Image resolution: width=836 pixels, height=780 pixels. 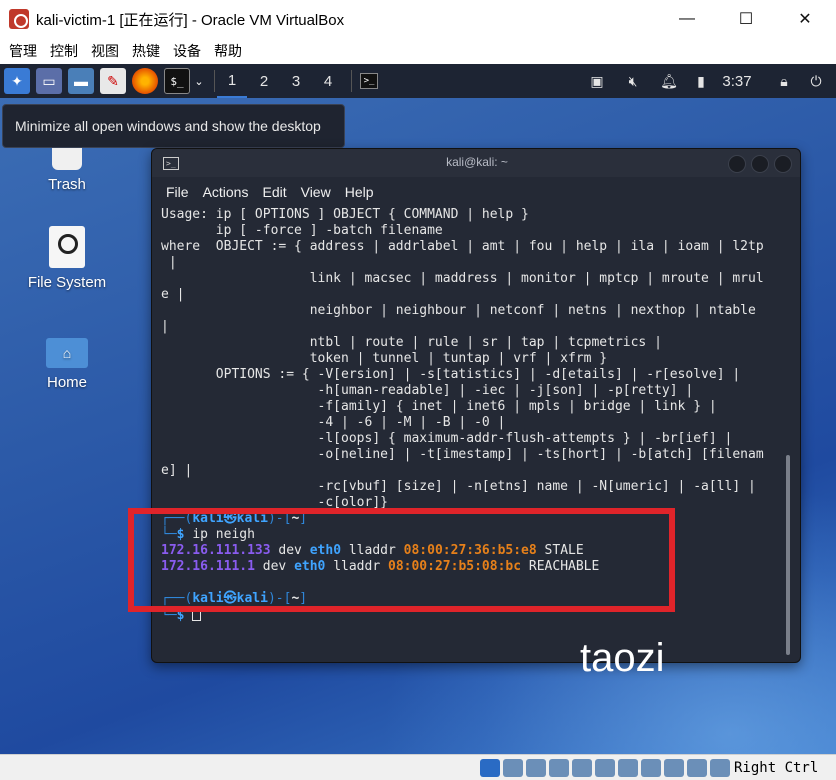 I want to click on vbox-statusbar: Right Ctrl, so click(x=418, y=767).